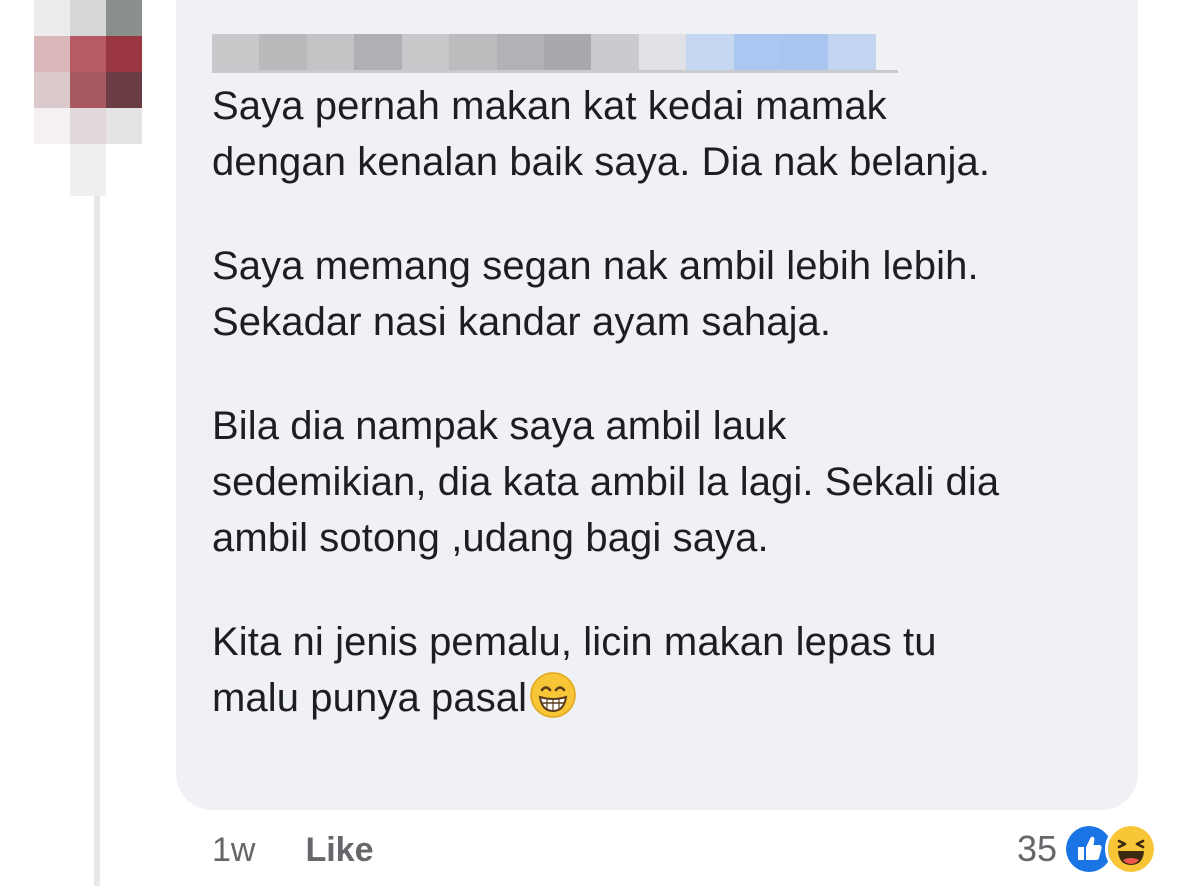 Image resolution: width=1179 pixels, height=886 pixels. Describe the element at coordinates (1087, 849) in the screenshot. I see `reaction-summary: 35` at that location.